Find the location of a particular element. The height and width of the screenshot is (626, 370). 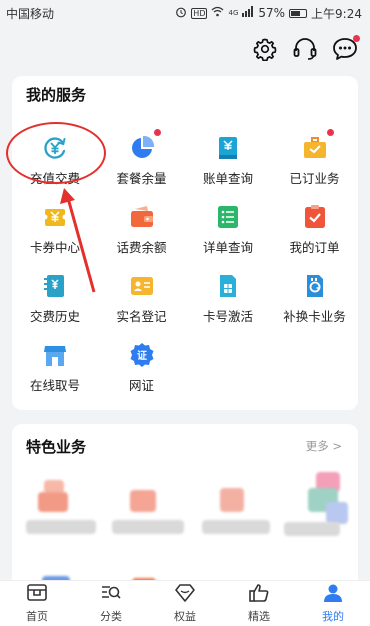

nav-item: 精选 is located at coordinates (259, 603).